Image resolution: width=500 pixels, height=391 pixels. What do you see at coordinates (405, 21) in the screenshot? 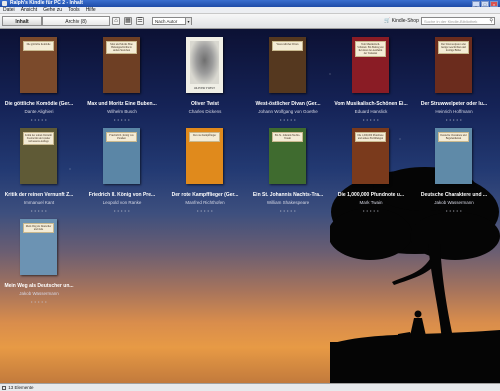
I see `kindle-store-label: Kindle-Shop` at bounding box center [405, 21].